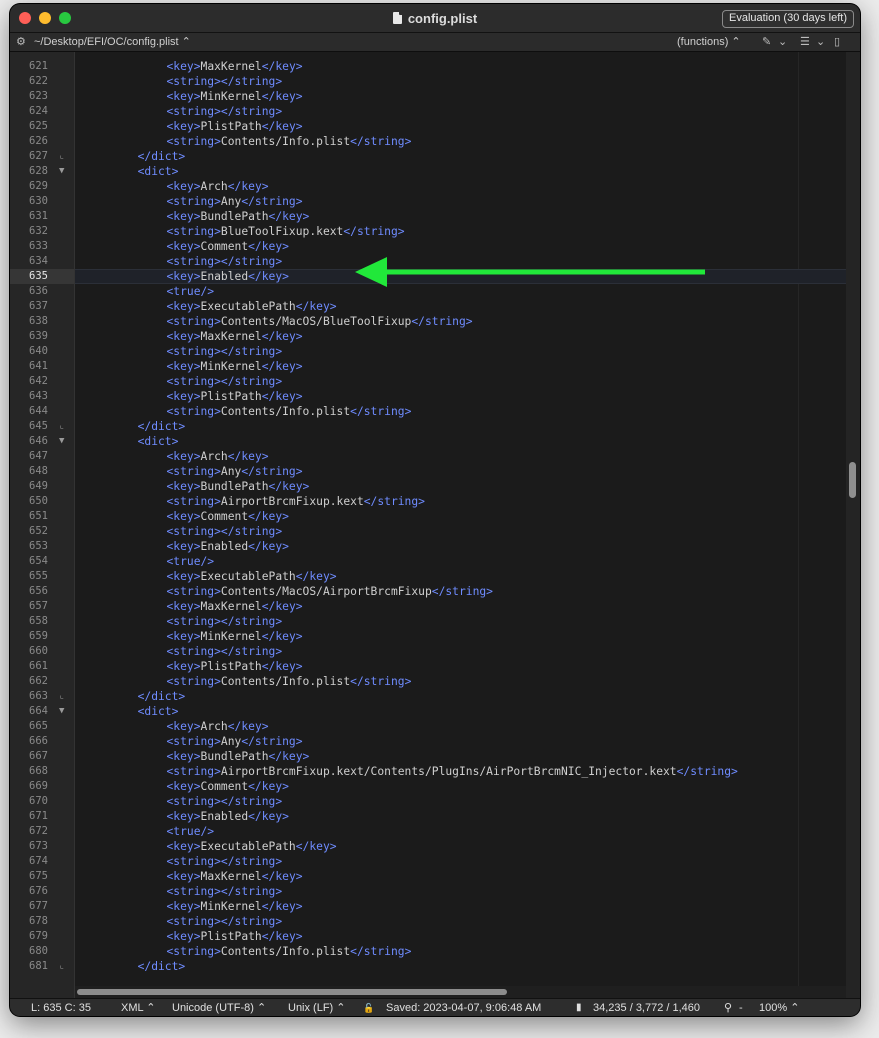 This screenshot has height=1038, width=879. Describe the element at coordinates (42, 516) in the screenshot. I see `line-number: 651` at that location.